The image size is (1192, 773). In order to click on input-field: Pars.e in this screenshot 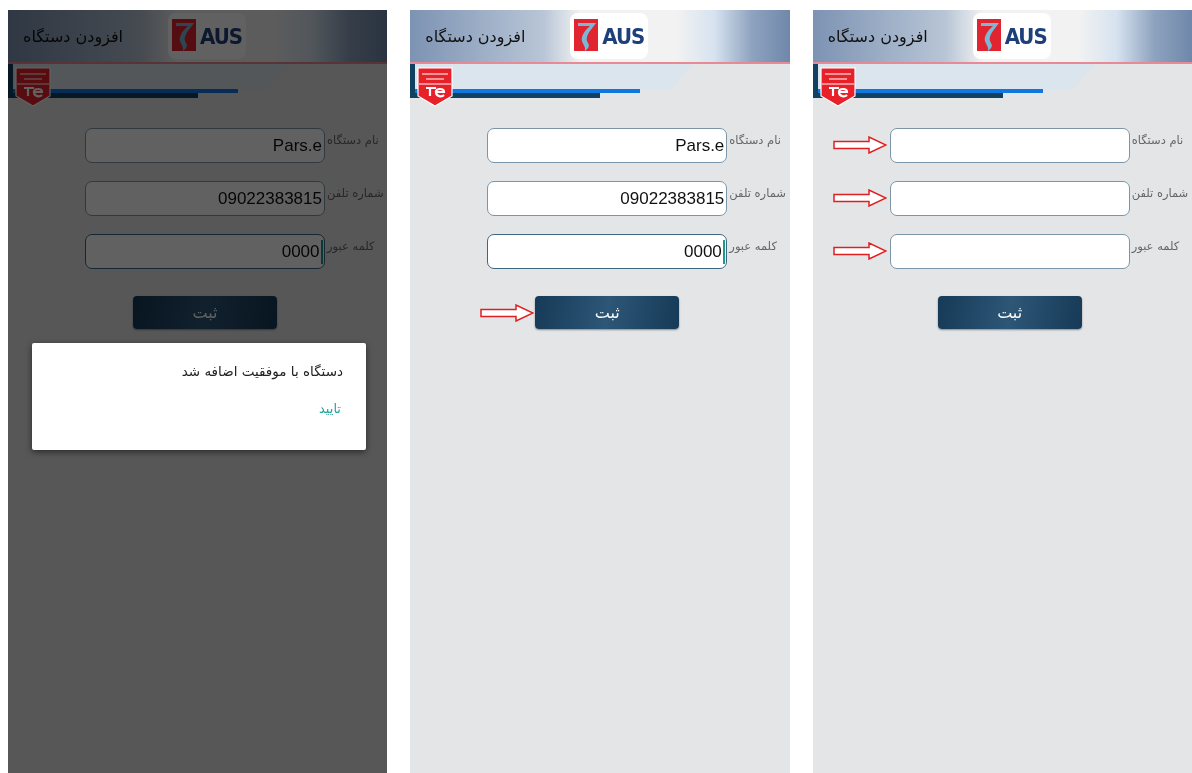, I will do `click(607, 145)`.